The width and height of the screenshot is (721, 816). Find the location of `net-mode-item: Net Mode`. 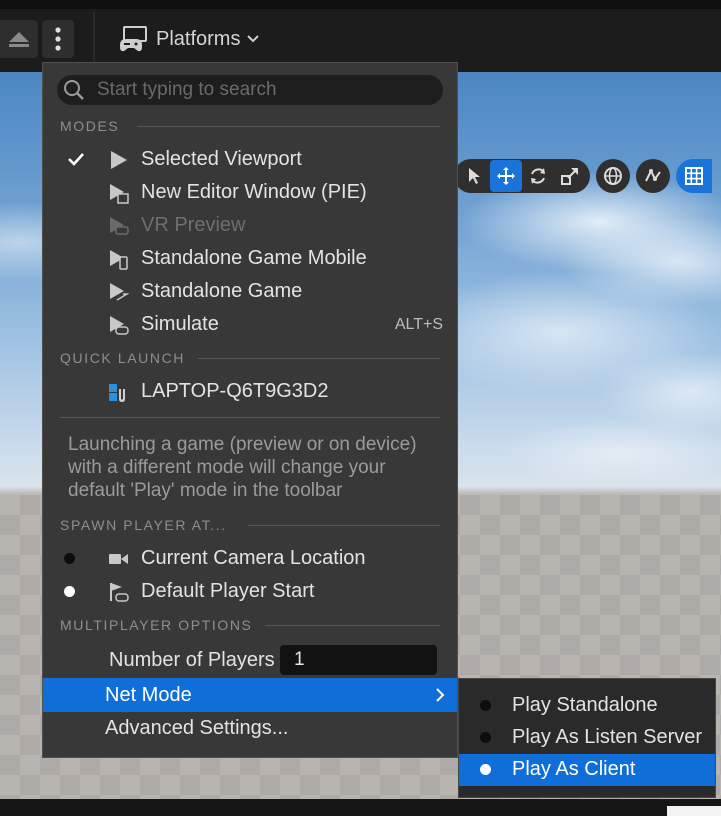

net-mode-item: Net Mode is located at coordinates (250, 695).